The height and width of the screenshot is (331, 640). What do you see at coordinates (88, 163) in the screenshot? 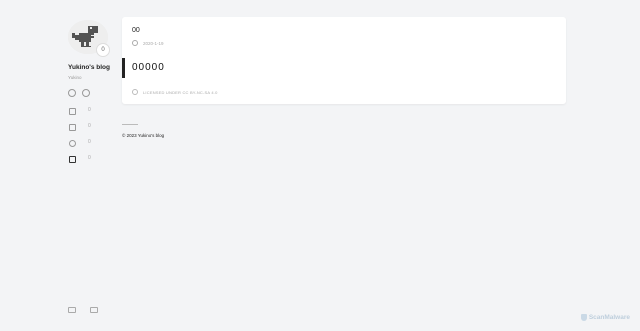
I see `nav-item-flag: 0` at bounding box center [88, 163].